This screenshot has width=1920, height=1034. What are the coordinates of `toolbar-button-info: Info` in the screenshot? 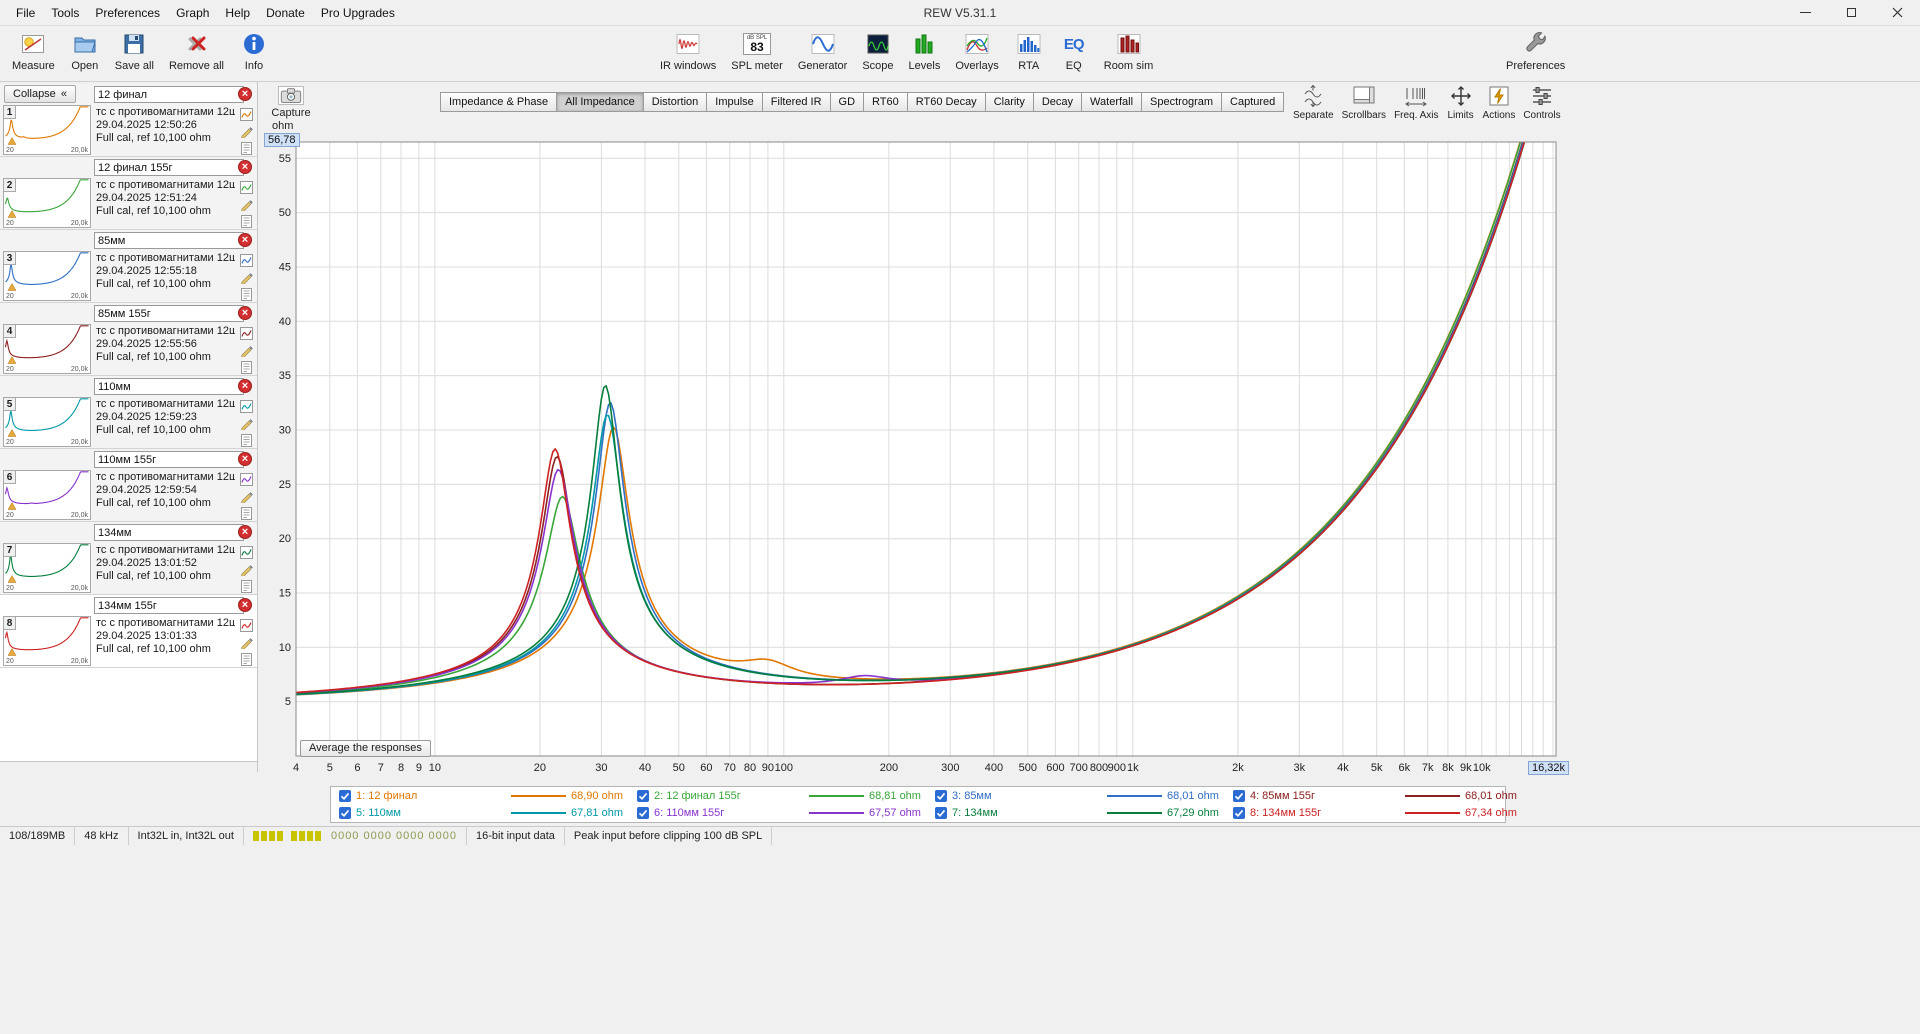 It's located at (254, 51).